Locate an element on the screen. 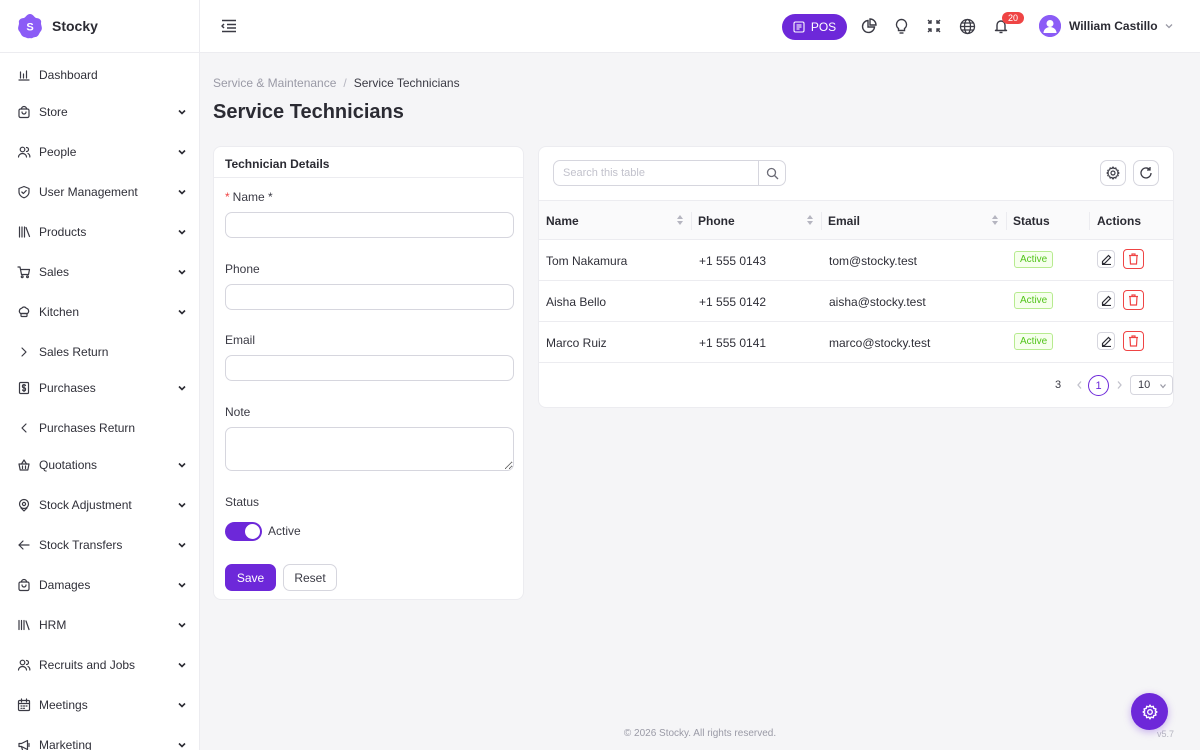 This screenshot has height=750, width=1200. sidebar-item-stock-transfers: Stock Transfers is located at coordinates (99, 545).